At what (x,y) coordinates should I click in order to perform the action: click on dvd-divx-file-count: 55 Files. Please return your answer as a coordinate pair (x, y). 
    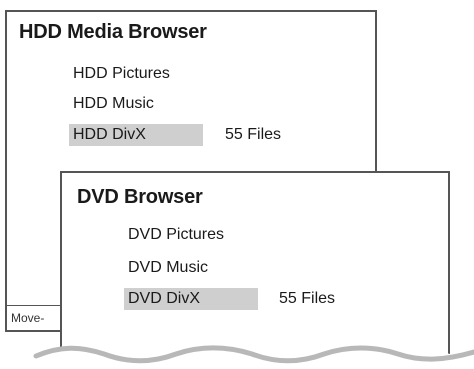
    Looking at the image, I should click on (307, 298).